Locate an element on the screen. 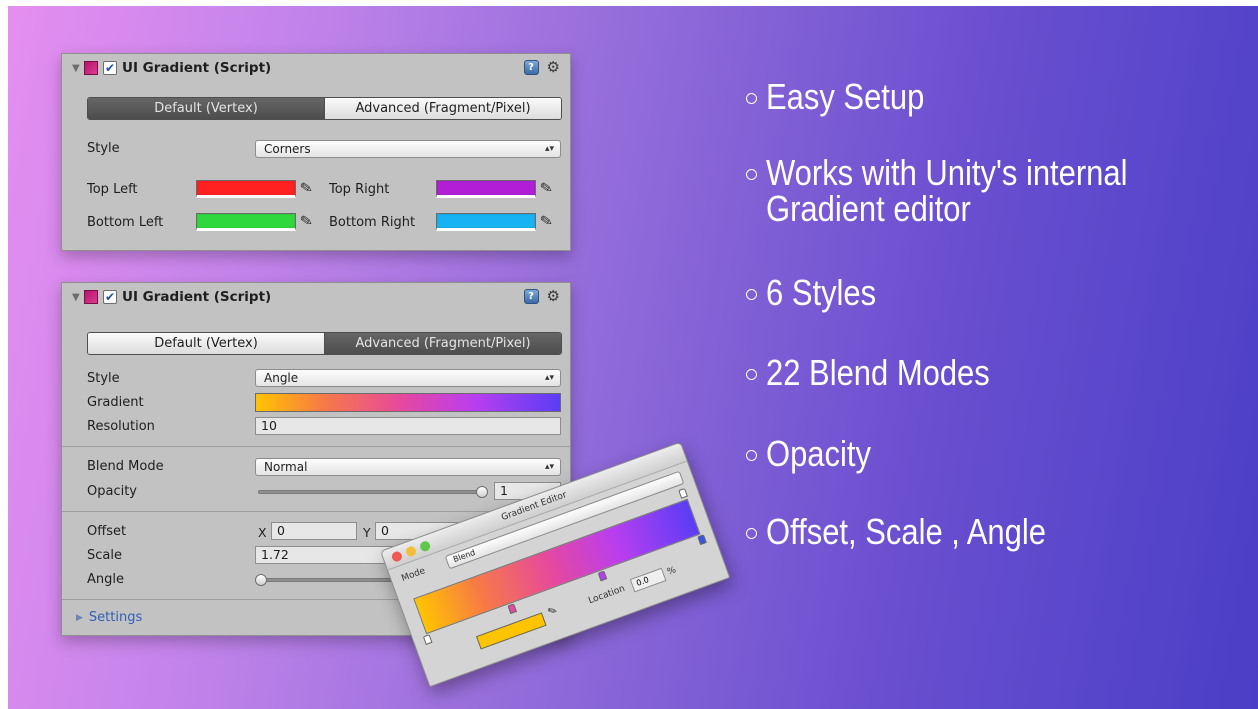 This screenshot has height=709, width=1258. top-right-label: Top Right is located at coordinates (359, 189).